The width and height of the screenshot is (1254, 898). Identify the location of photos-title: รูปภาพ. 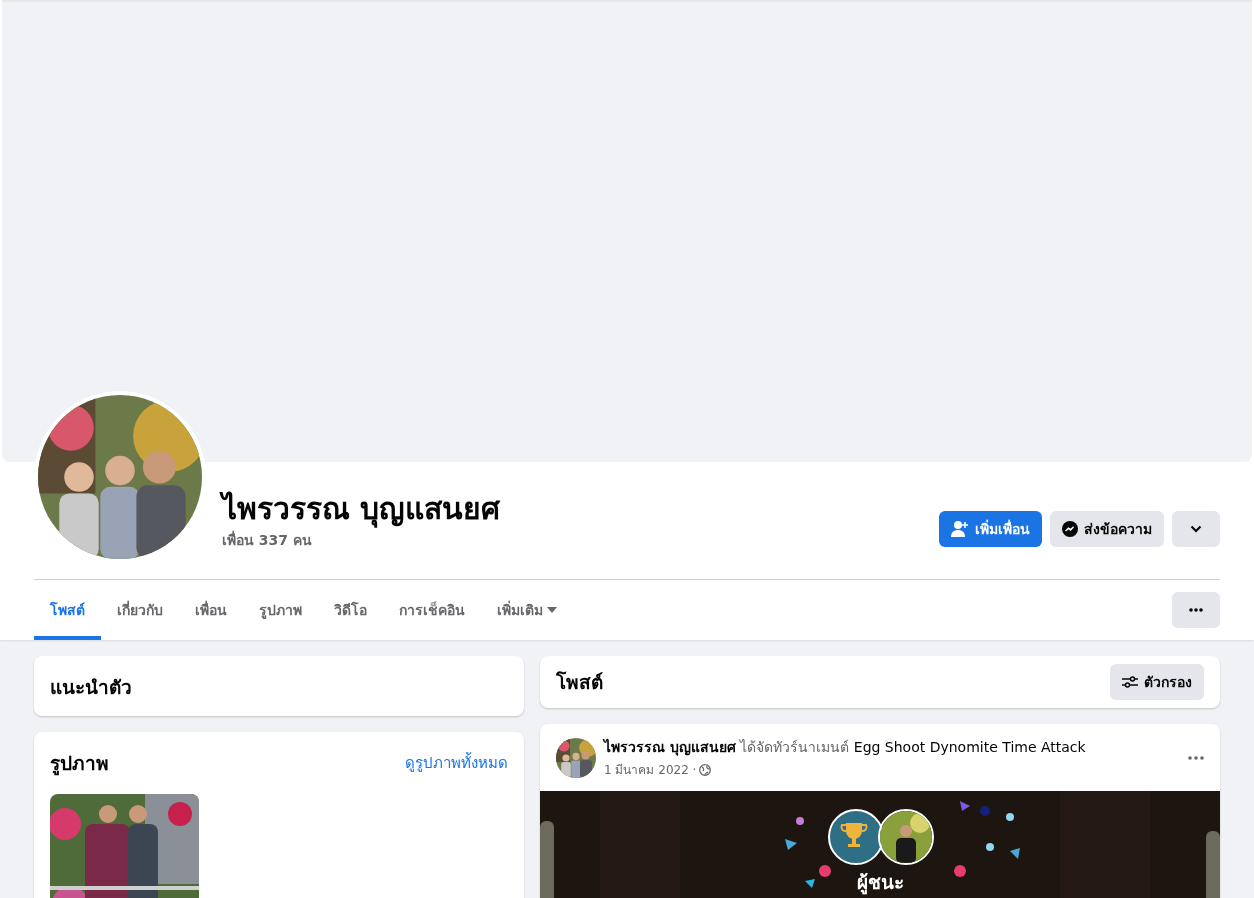
(79, 764).